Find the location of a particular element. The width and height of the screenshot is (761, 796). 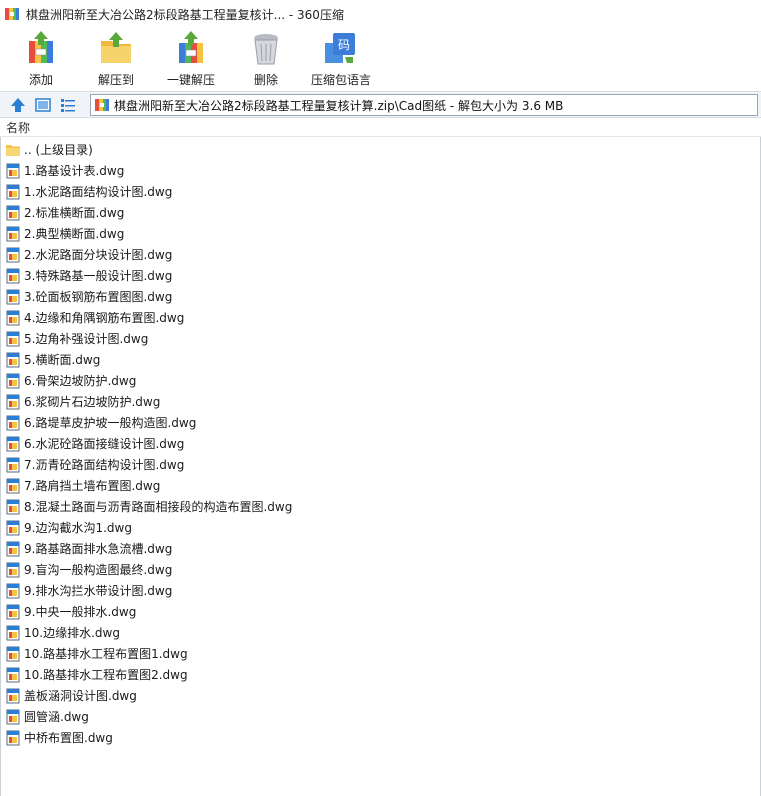

large-icon-view-icon is located at coordinates (43, 105).